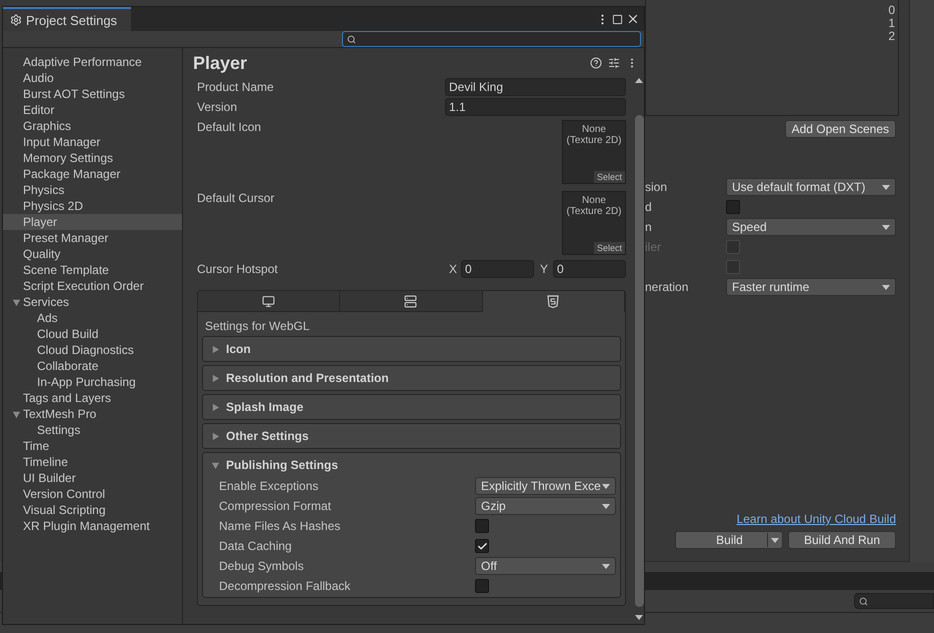 The image size is (934, 633). What do you see at coordinates (256, 546) in the screenshot?
I see `setting-label: Data Caching` at bounding box center [256, 546].